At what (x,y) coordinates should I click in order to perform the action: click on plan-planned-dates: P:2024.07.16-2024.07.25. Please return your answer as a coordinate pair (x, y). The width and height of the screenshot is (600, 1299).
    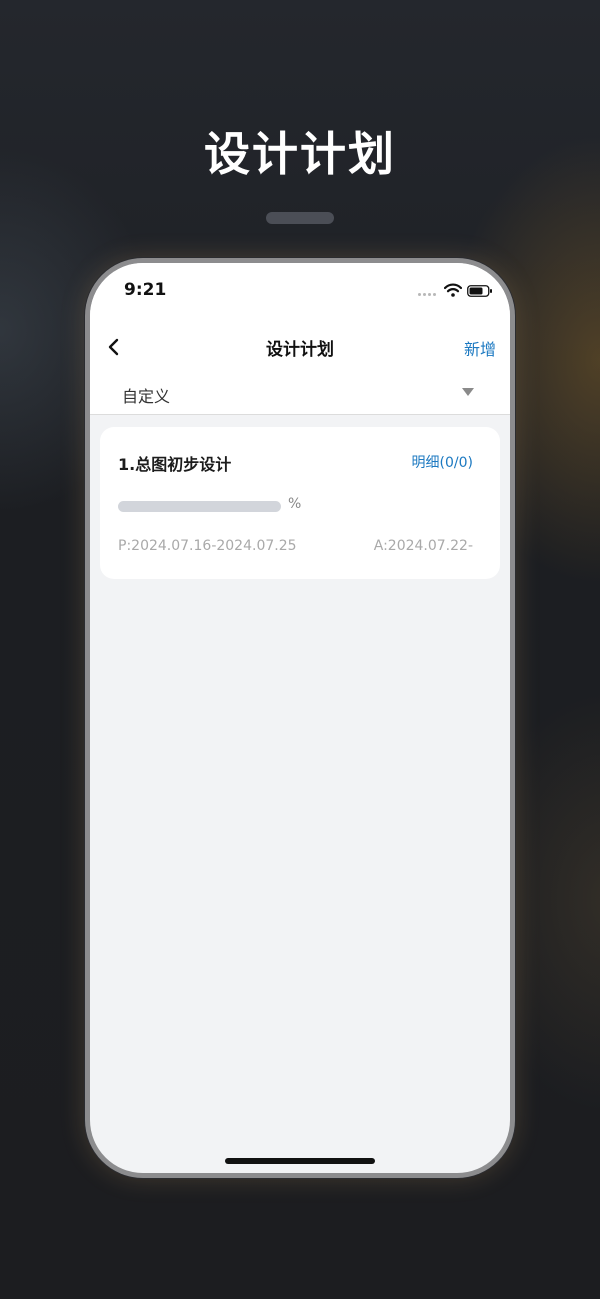
    Looking at the image, I should click on (207, 546).